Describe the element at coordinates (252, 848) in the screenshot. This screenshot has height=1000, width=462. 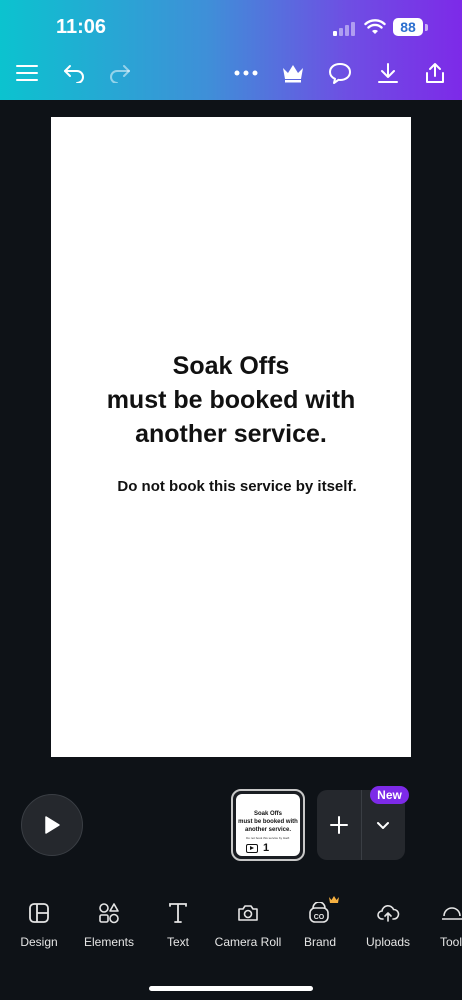
I see `video-page-icon` at that location.